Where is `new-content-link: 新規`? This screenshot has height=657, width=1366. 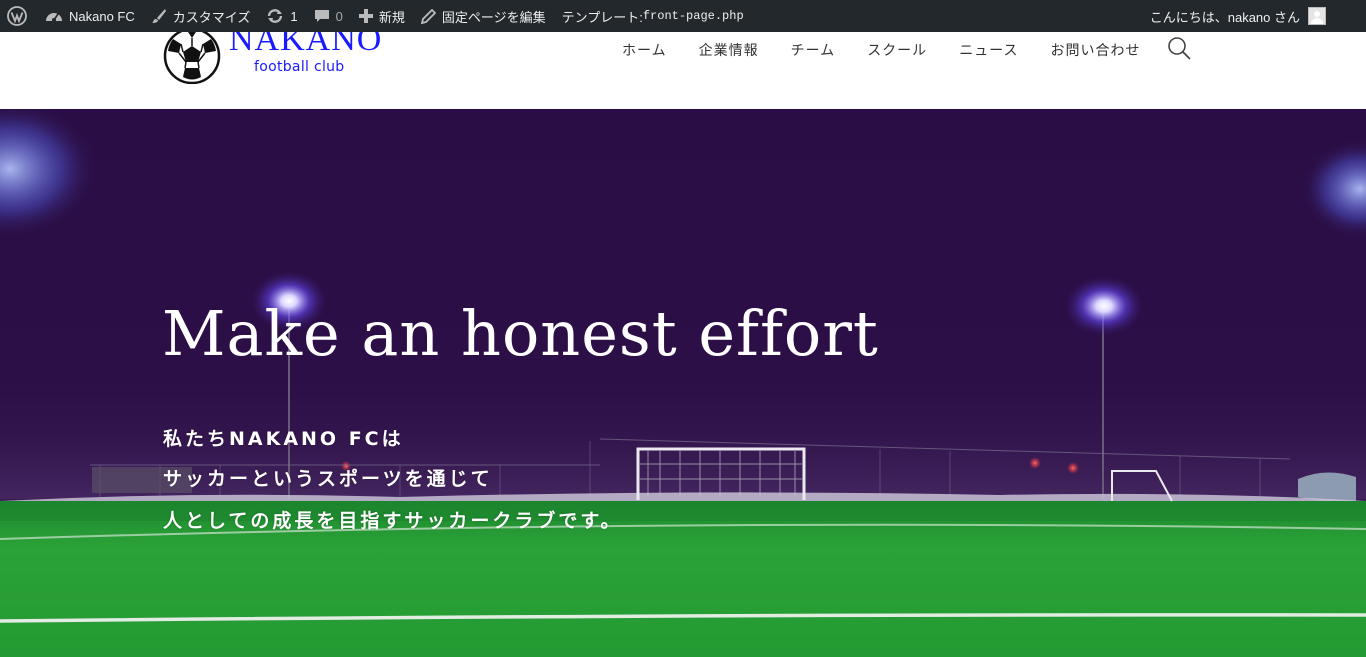
new-content-link: 新規 is located at coordinates (382, 16).